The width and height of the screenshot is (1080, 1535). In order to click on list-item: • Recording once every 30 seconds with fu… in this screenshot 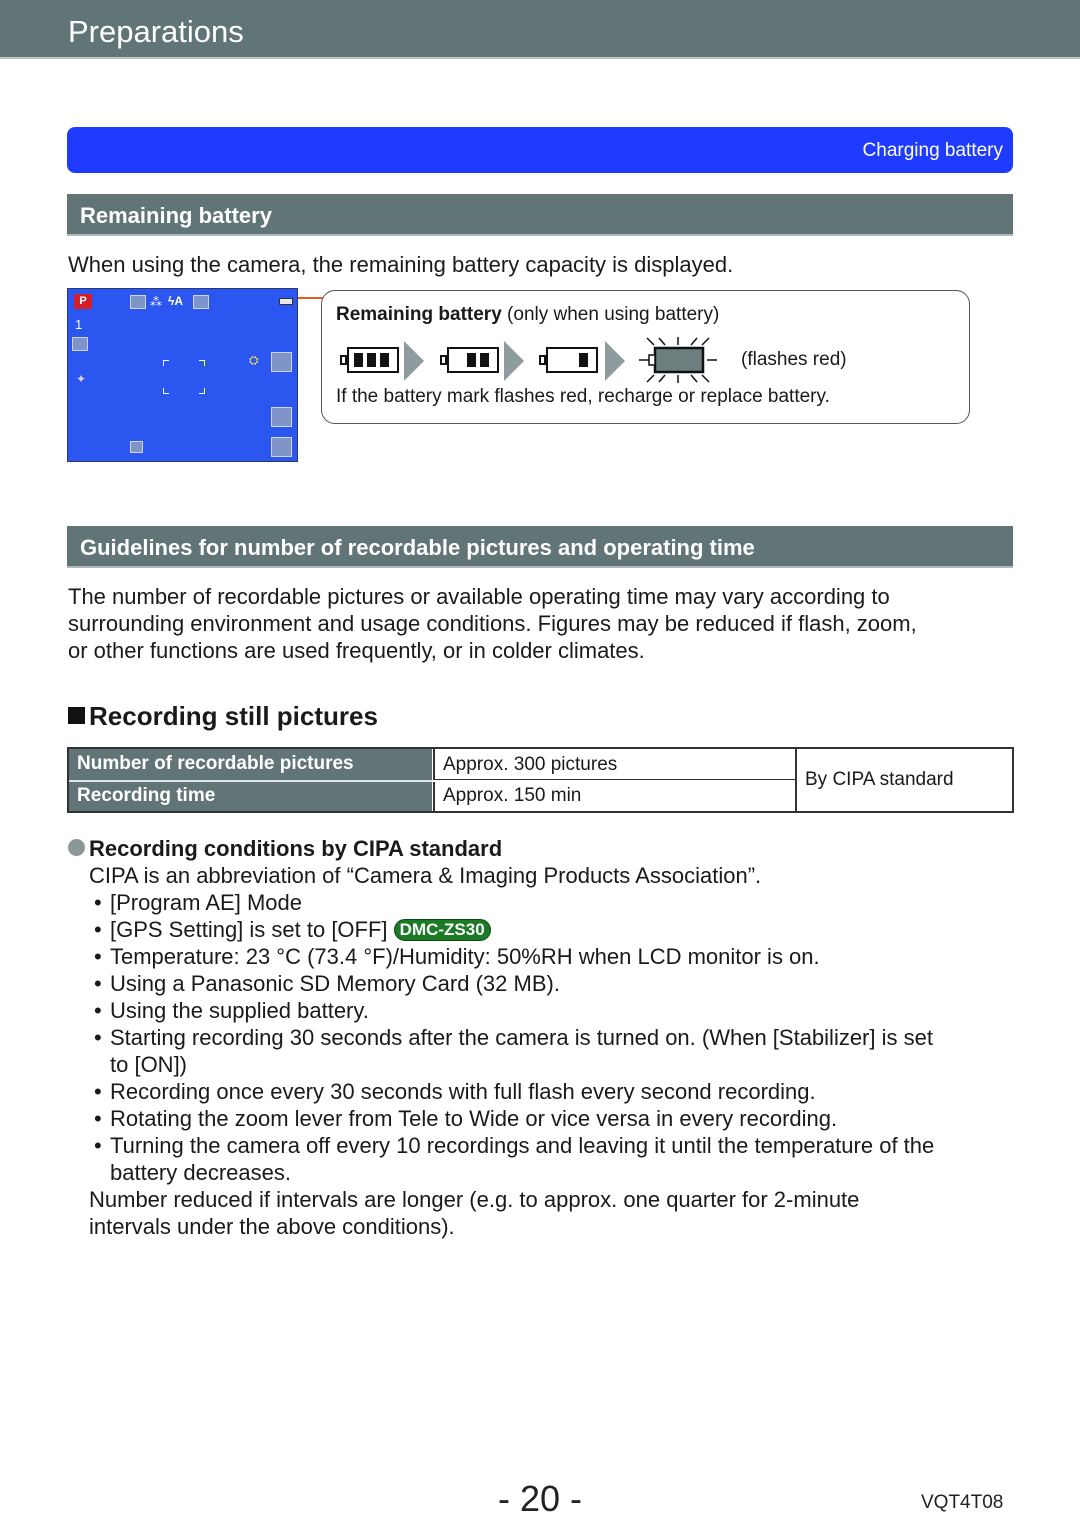, I will do `click(455, 1091)`.